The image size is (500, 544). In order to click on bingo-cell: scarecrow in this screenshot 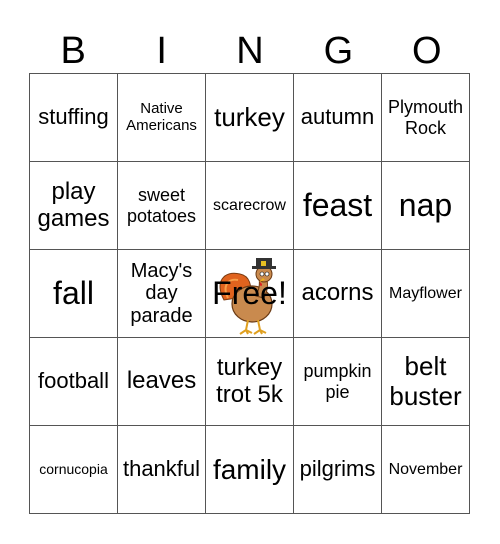, I will do `click(249, 205)`.